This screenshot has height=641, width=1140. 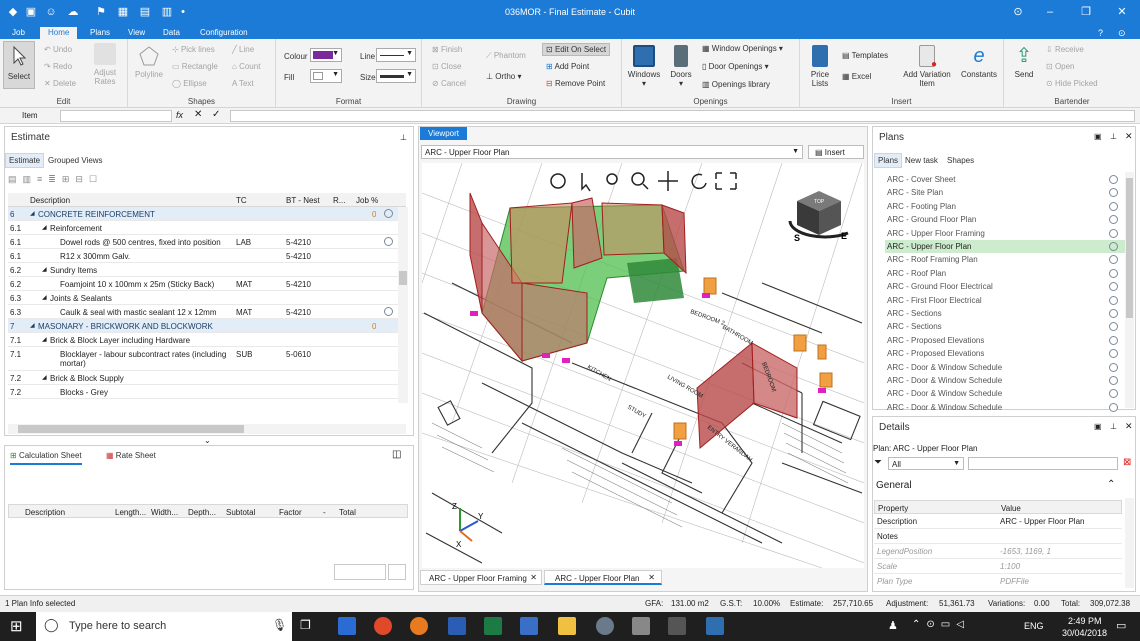 What do you see at coordinates (50, 200) in the screenshot?
I see `col-description: Description` at bounding box center [50, 200].